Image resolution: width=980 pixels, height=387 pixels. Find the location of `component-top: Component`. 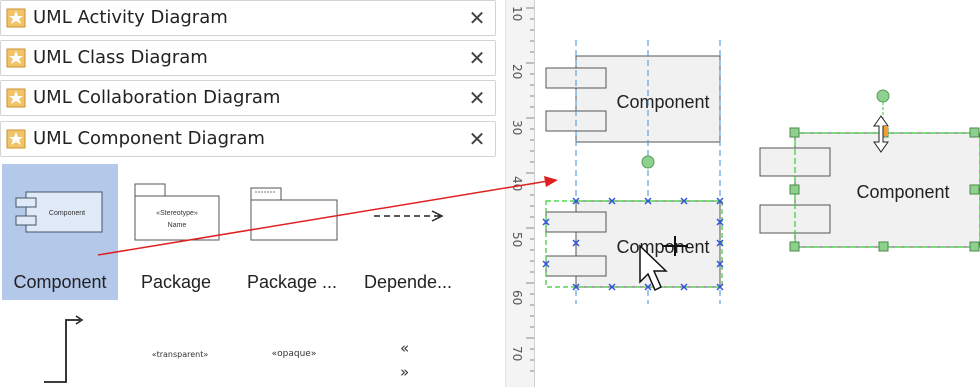

component-top: Component is located at coordinates (633, 99).